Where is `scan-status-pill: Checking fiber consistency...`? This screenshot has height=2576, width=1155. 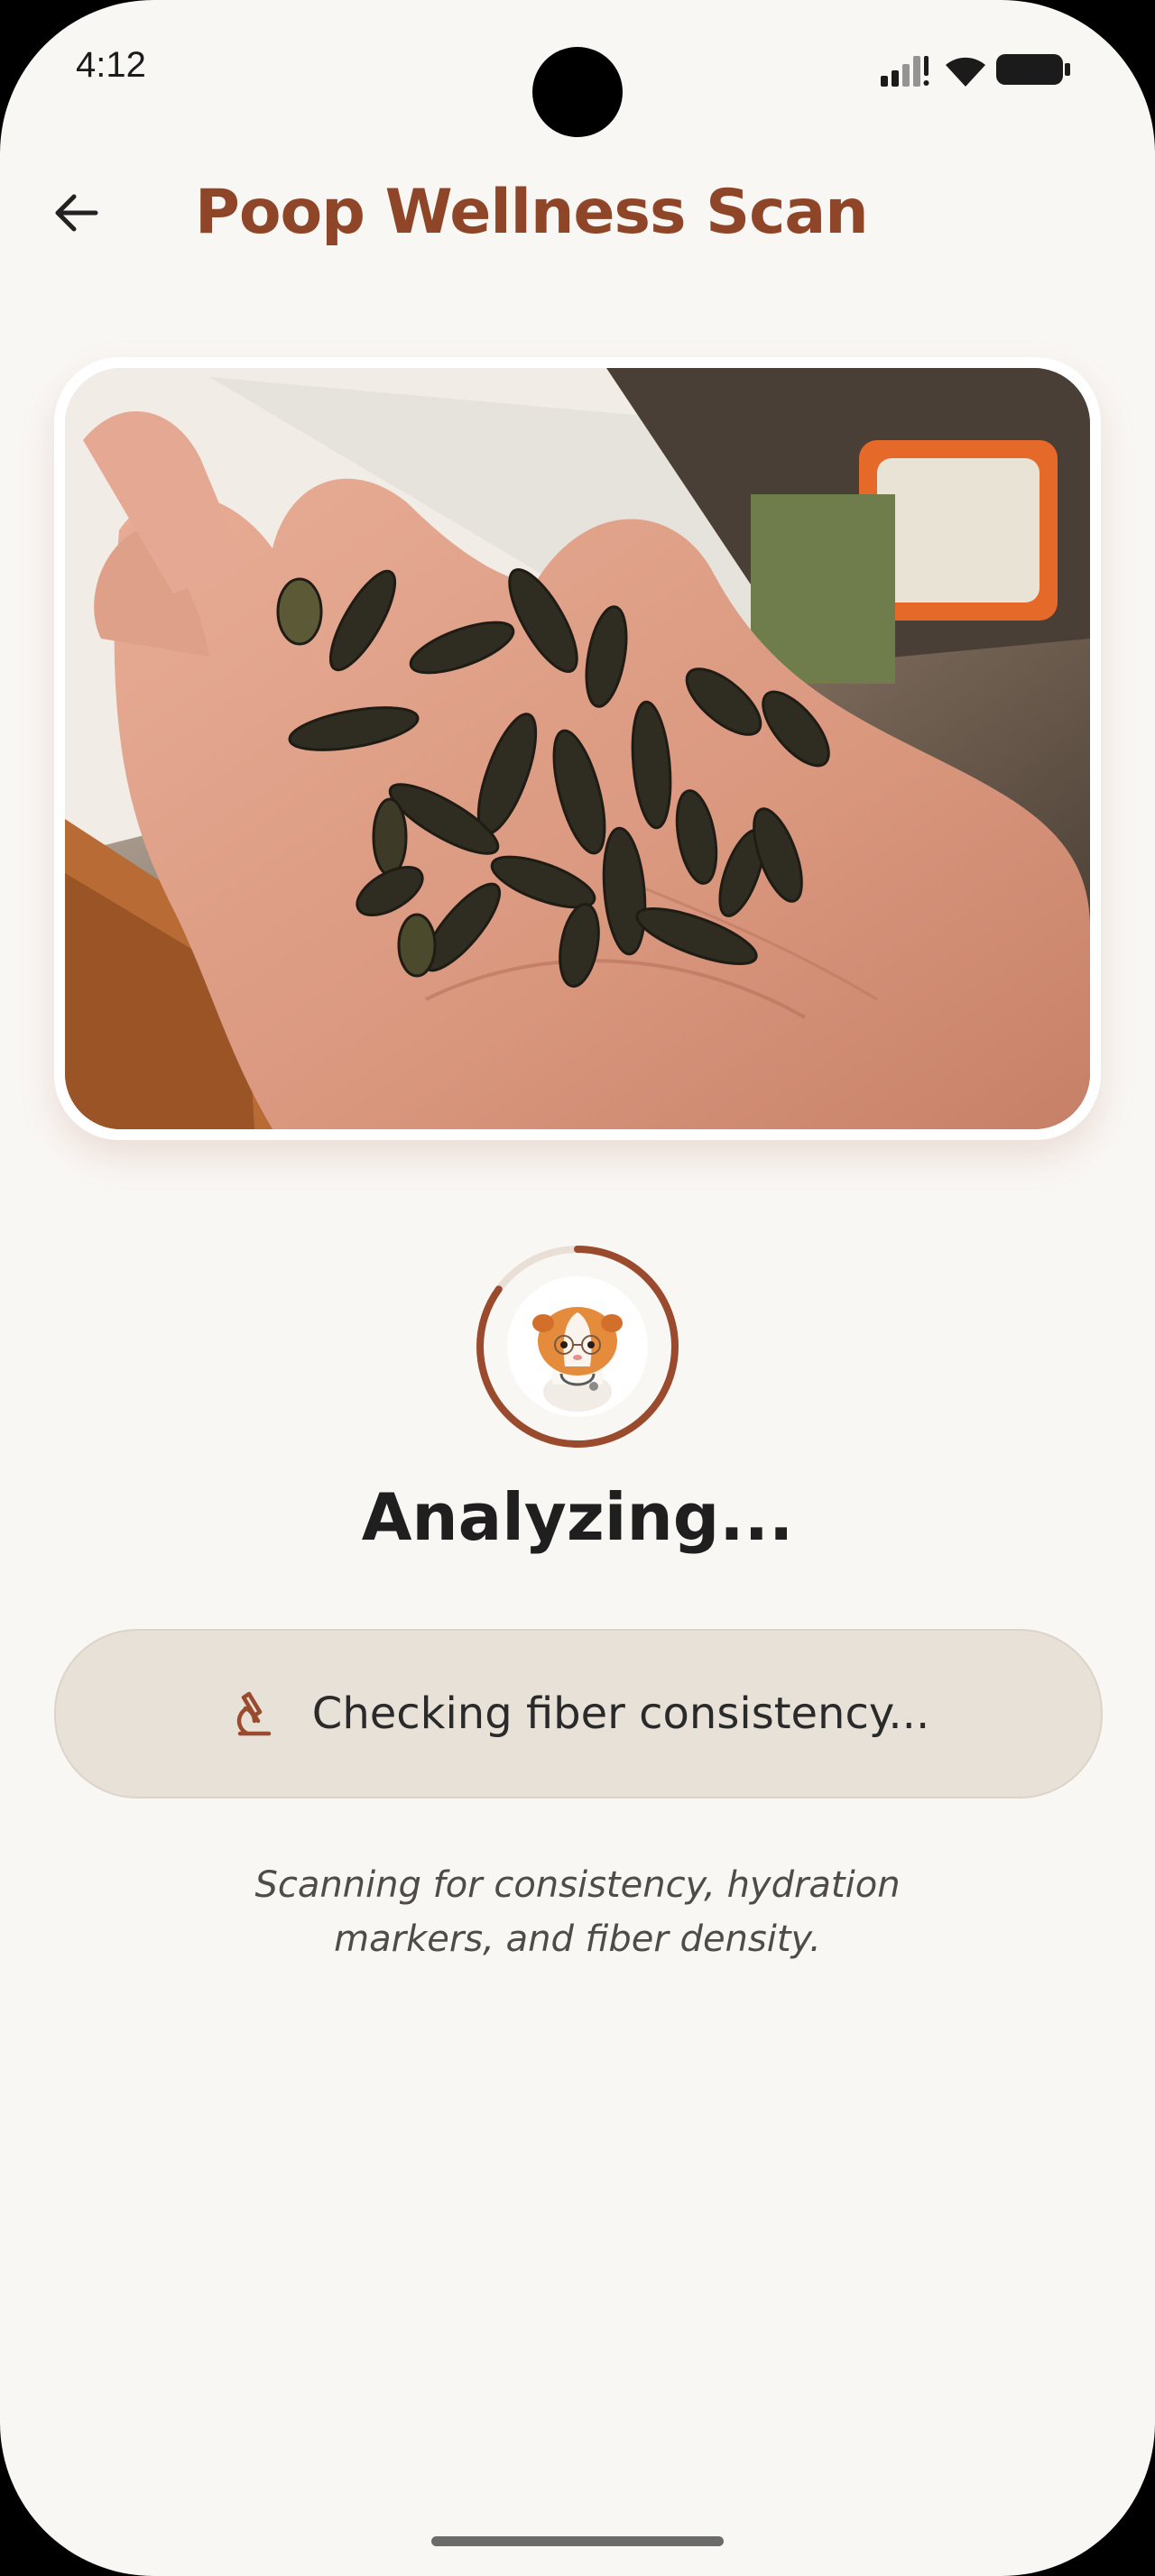
scan-status-pill: Checking fiber consistency... is located at coordinates (578, 1714).